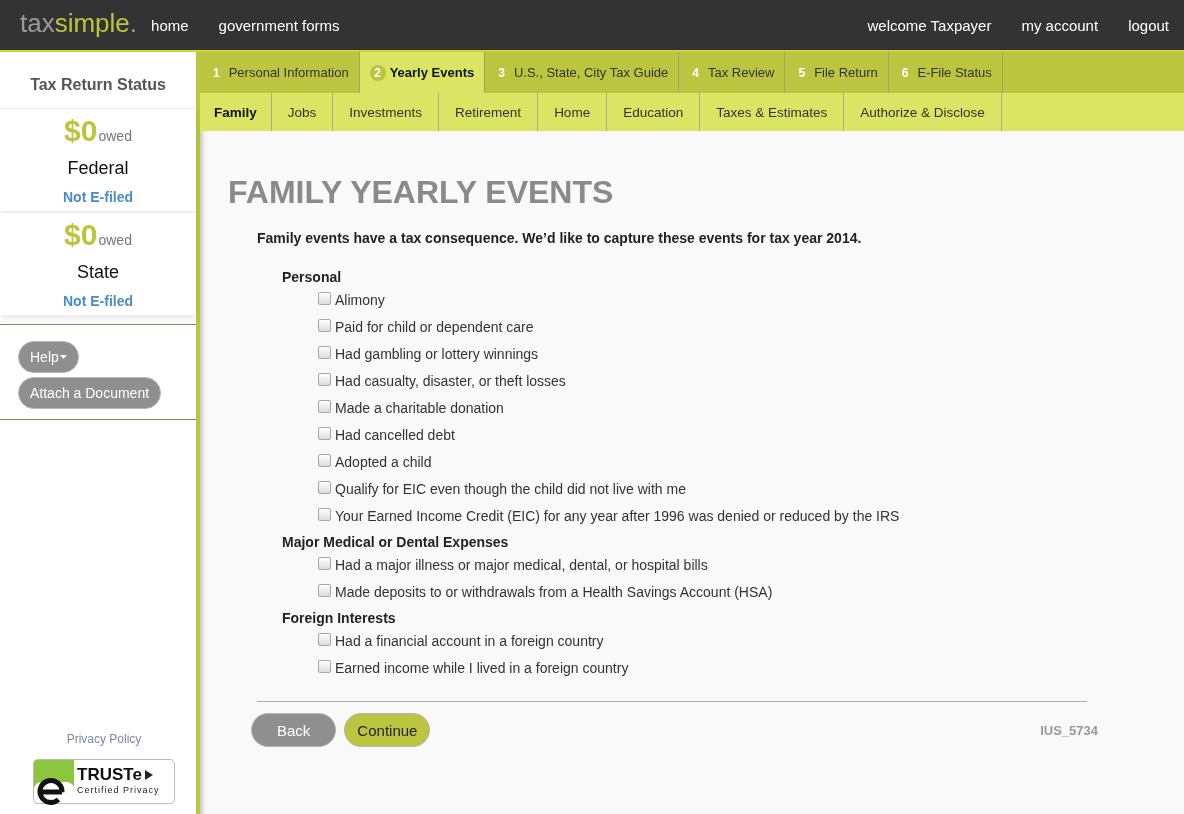 This screenshot has width=1184, height=814. What do you see at coordinates (118, 790) in the screenshot?
I see `seal-subtitle: Certified Privacy` at bounding box center [118, 790].